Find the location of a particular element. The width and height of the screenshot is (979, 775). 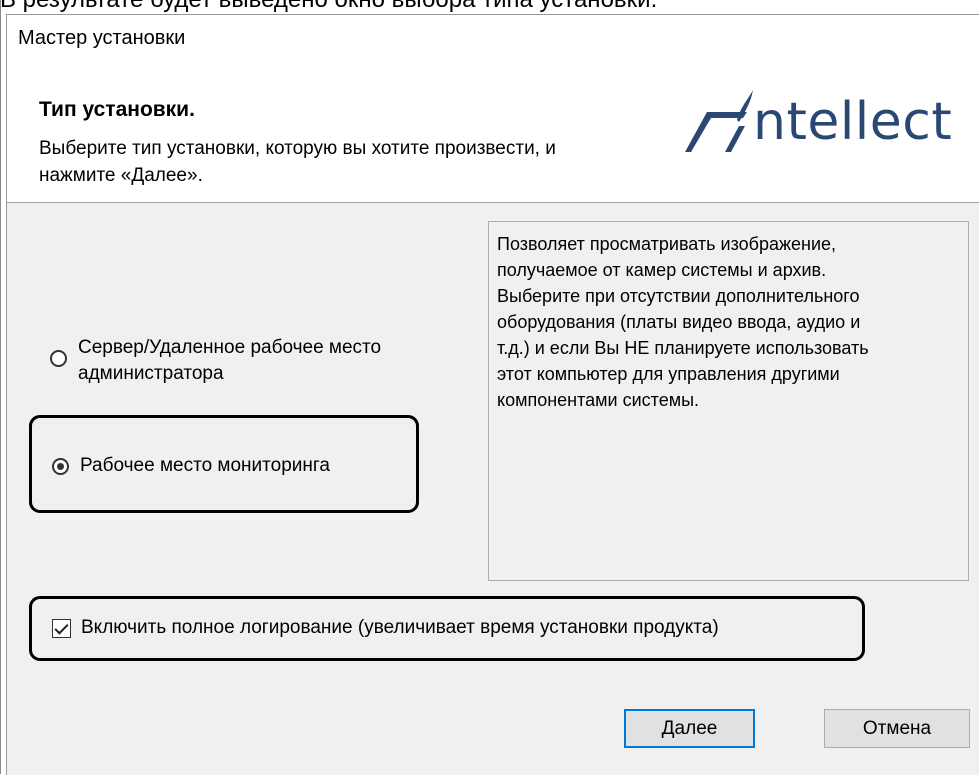

header-divider is located at coordinates (493, 202).